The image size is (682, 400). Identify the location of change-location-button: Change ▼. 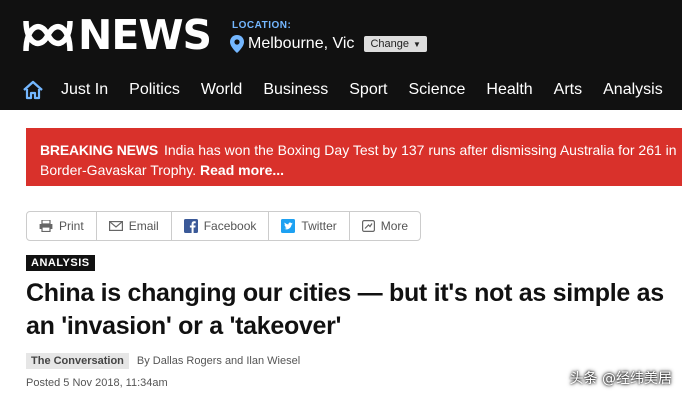
(395, 44).